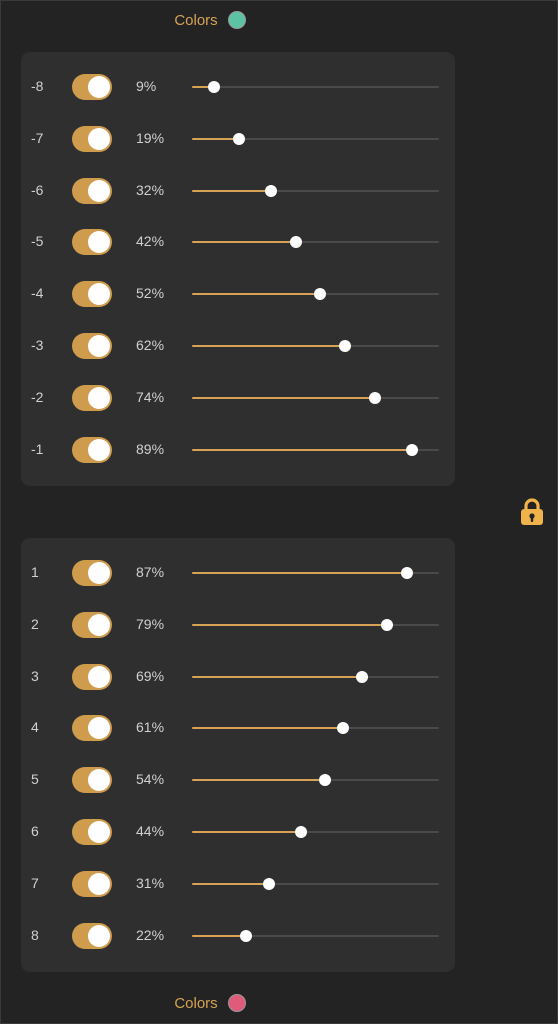 The image size is (558, 1024). Describe the element at coordinates (37, 241) in the screenshot. I see `level-label: -5` at that location.